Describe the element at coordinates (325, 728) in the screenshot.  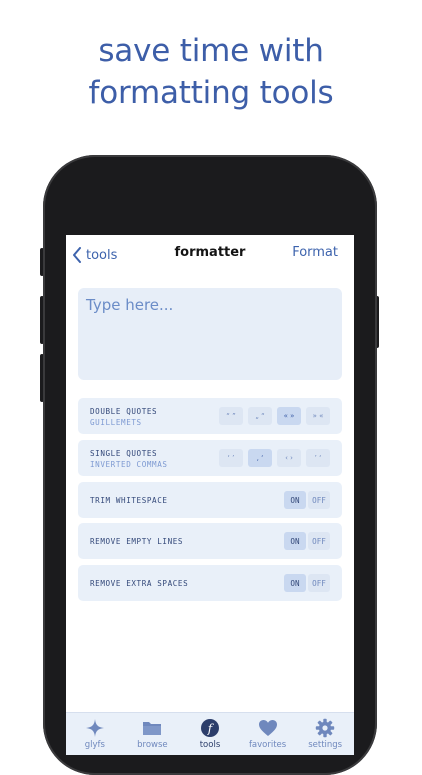
I see `gear-icon` at that location.